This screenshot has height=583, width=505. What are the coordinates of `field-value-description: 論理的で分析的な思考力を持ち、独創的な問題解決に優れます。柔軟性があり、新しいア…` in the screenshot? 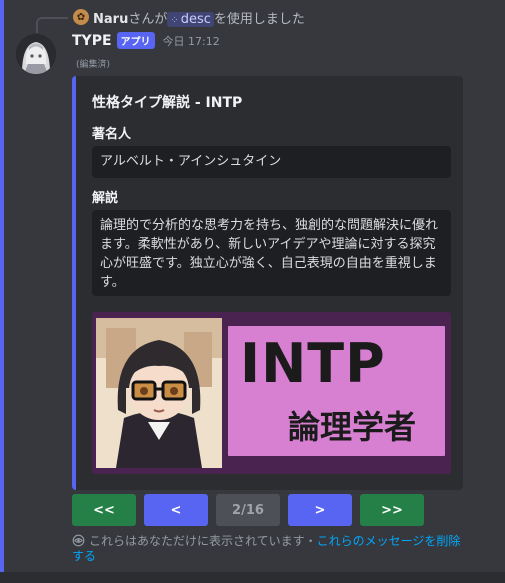 It's located at (271, 253).